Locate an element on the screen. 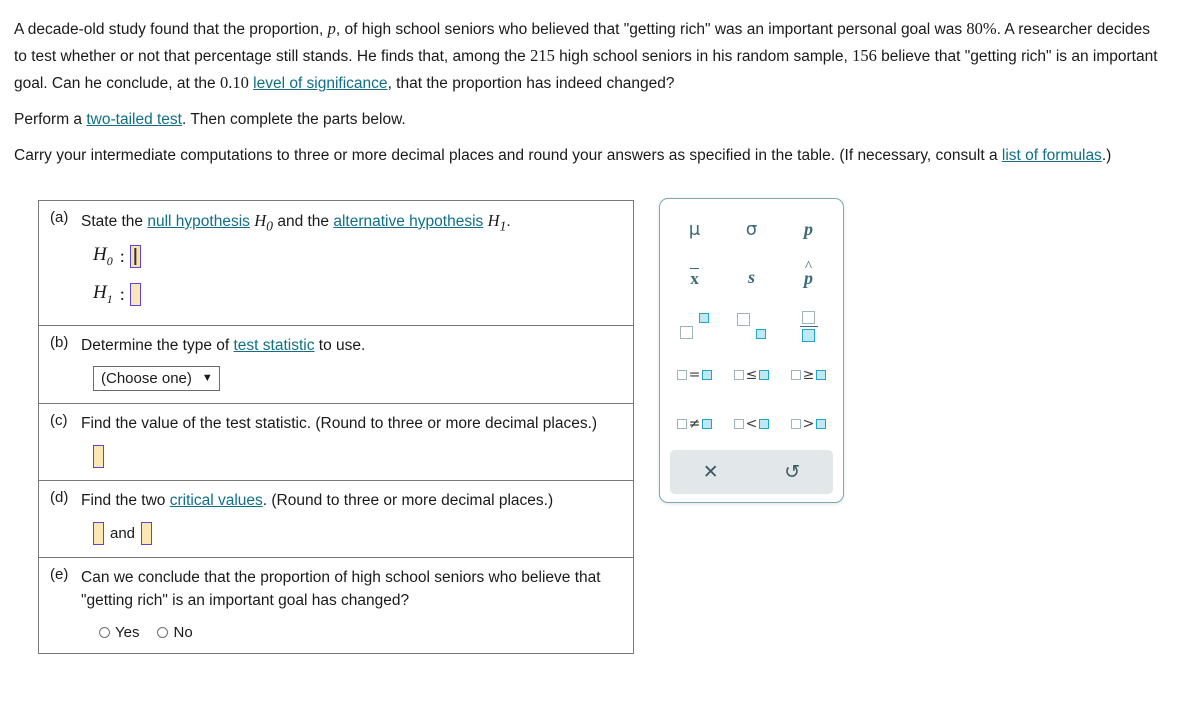  symbol-s: s is located at coordinates (751, 278).